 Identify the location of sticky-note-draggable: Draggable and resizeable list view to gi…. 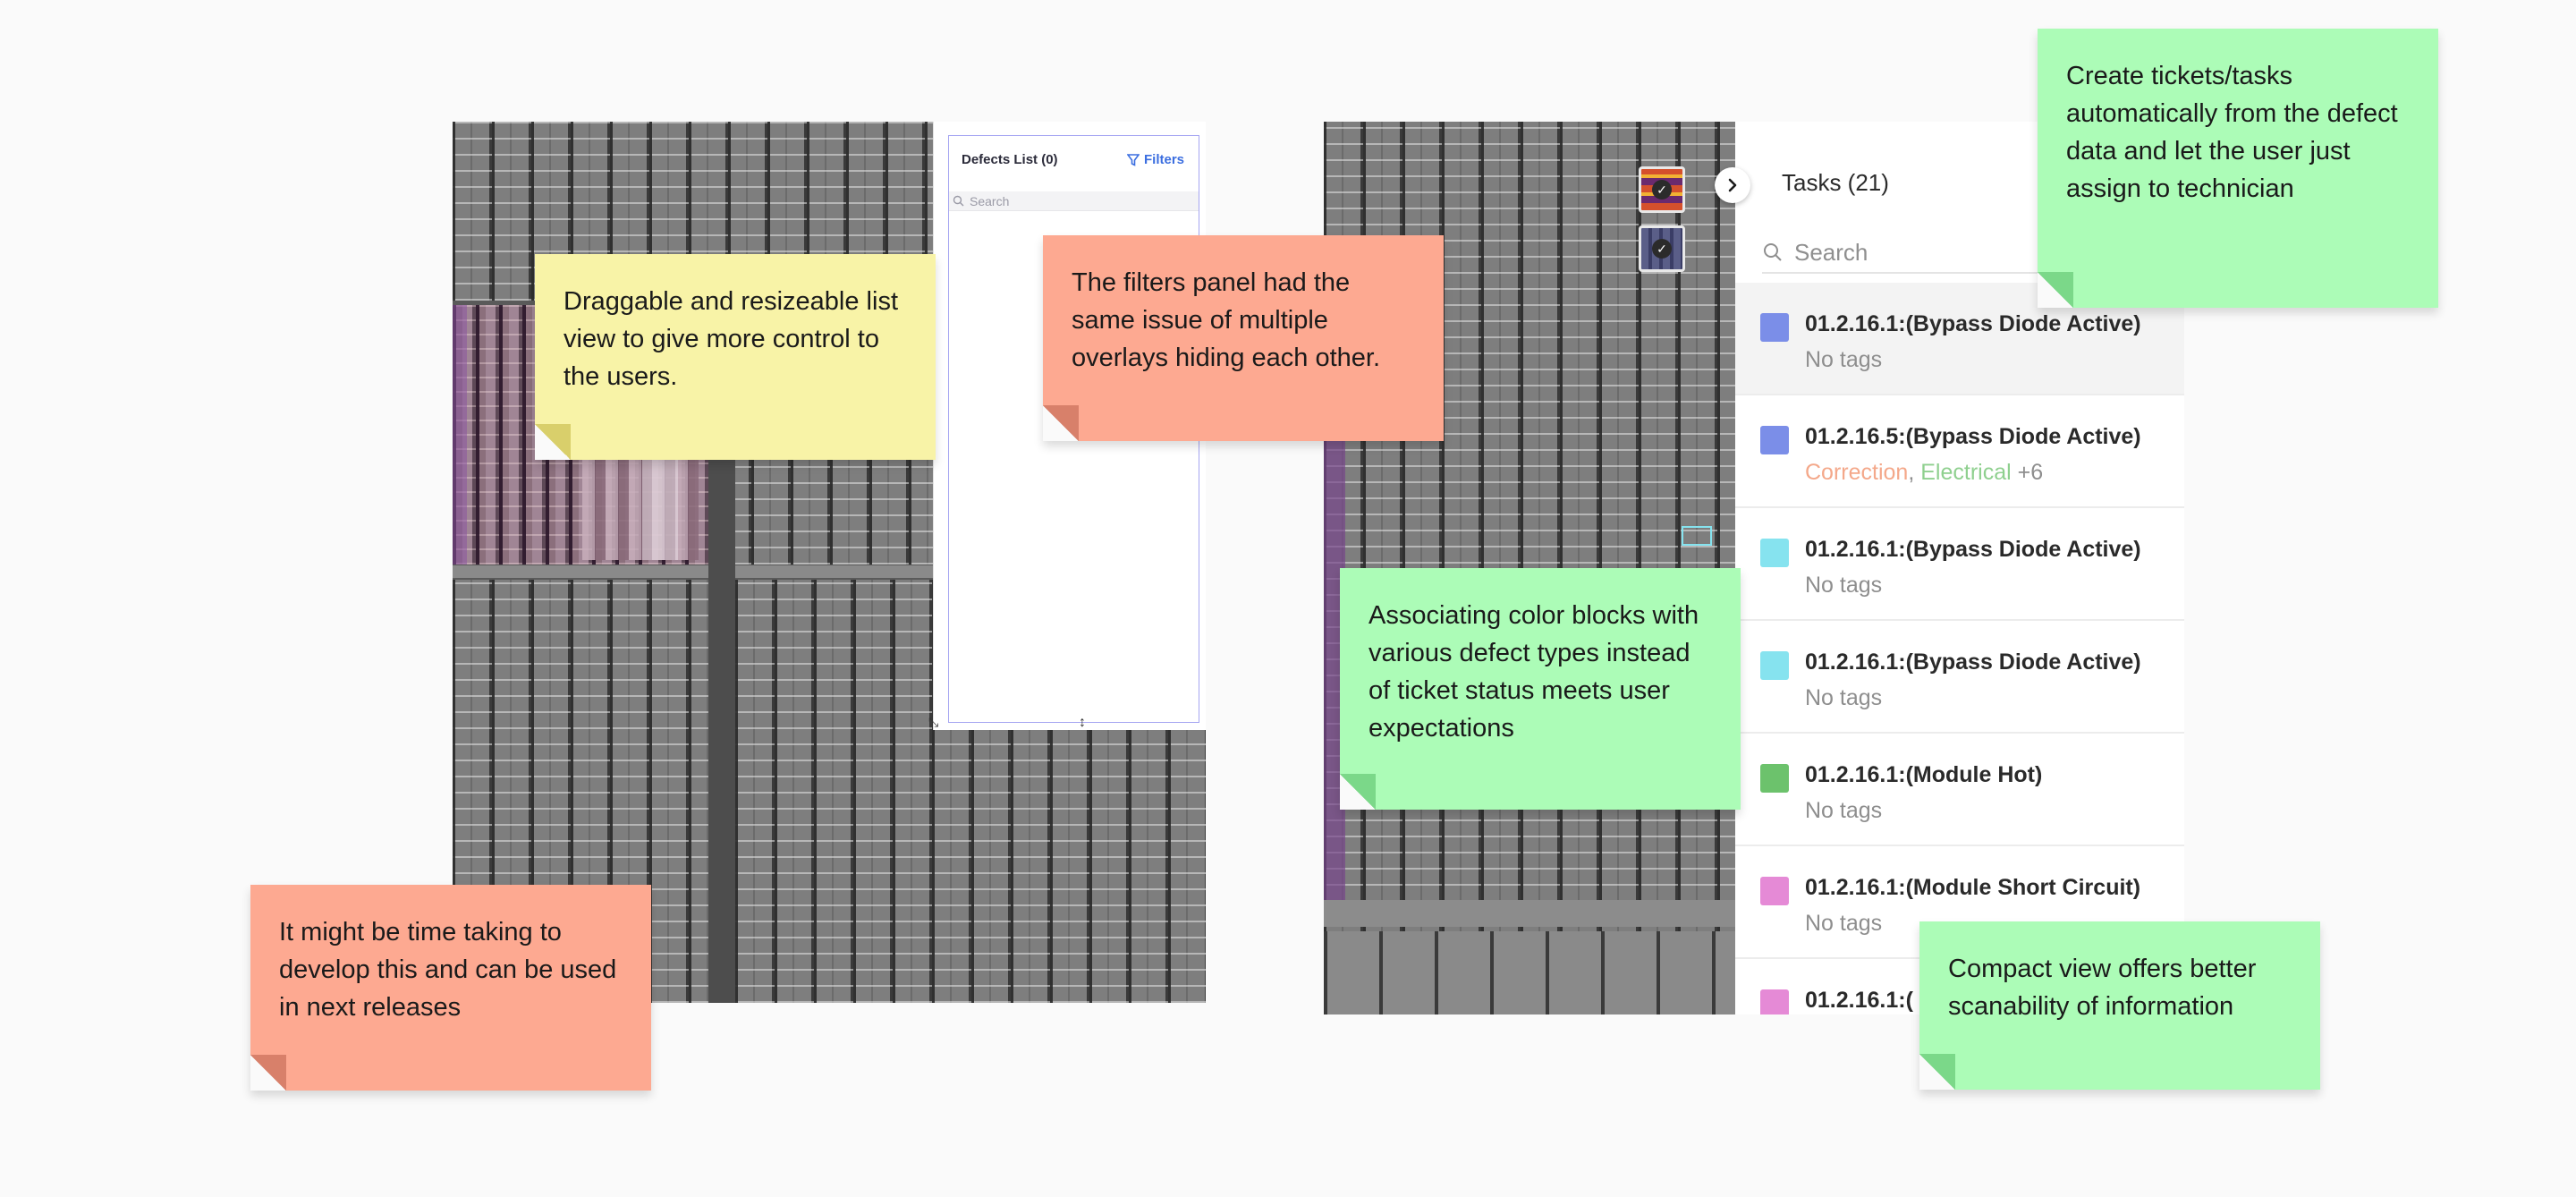
(735, 357).